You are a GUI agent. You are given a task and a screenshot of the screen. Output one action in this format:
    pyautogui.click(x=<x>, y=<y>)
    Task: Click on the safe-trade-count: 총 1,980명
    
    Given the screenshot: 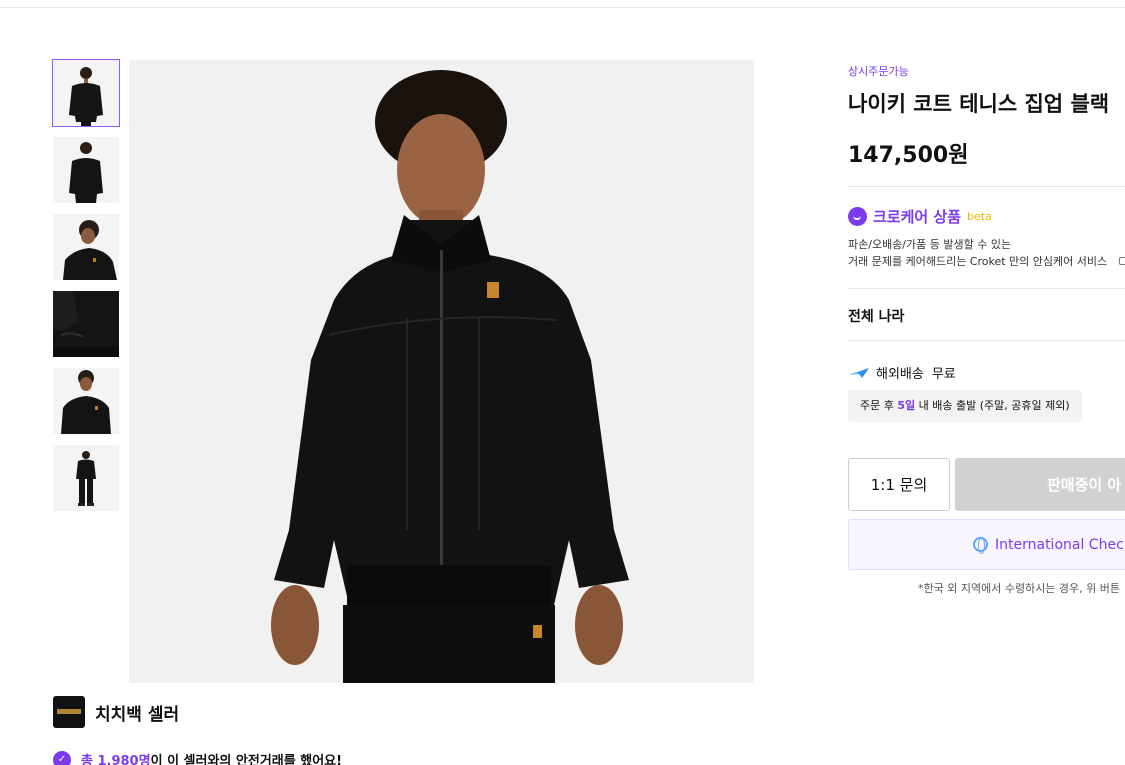 What is the action you would take?
    pyautogui.click(x=116, y=759)
    